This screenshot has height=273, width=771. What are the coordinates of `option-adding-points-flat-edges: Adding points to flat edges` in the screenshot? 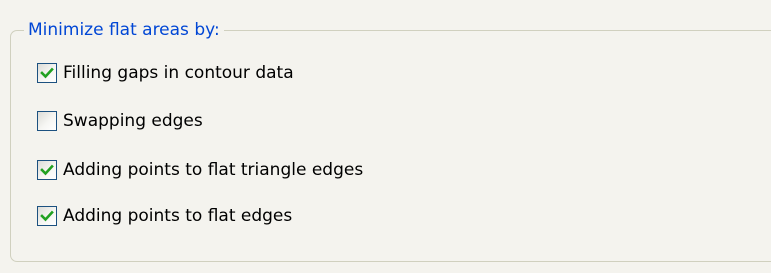 It's located at (164, 216).